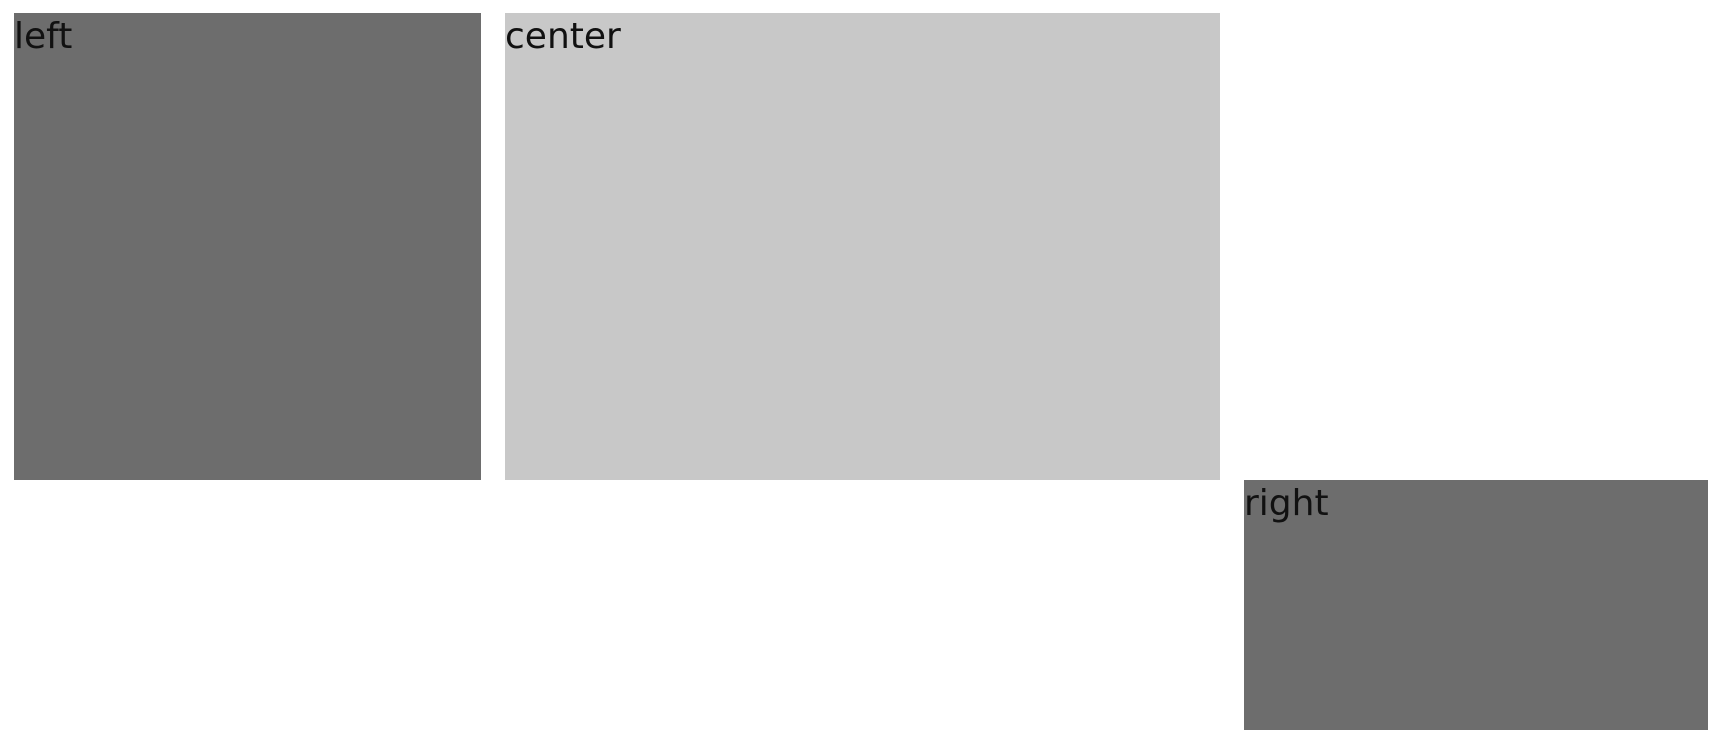  I want to click on left-panel-label: left, so click(43, 36).